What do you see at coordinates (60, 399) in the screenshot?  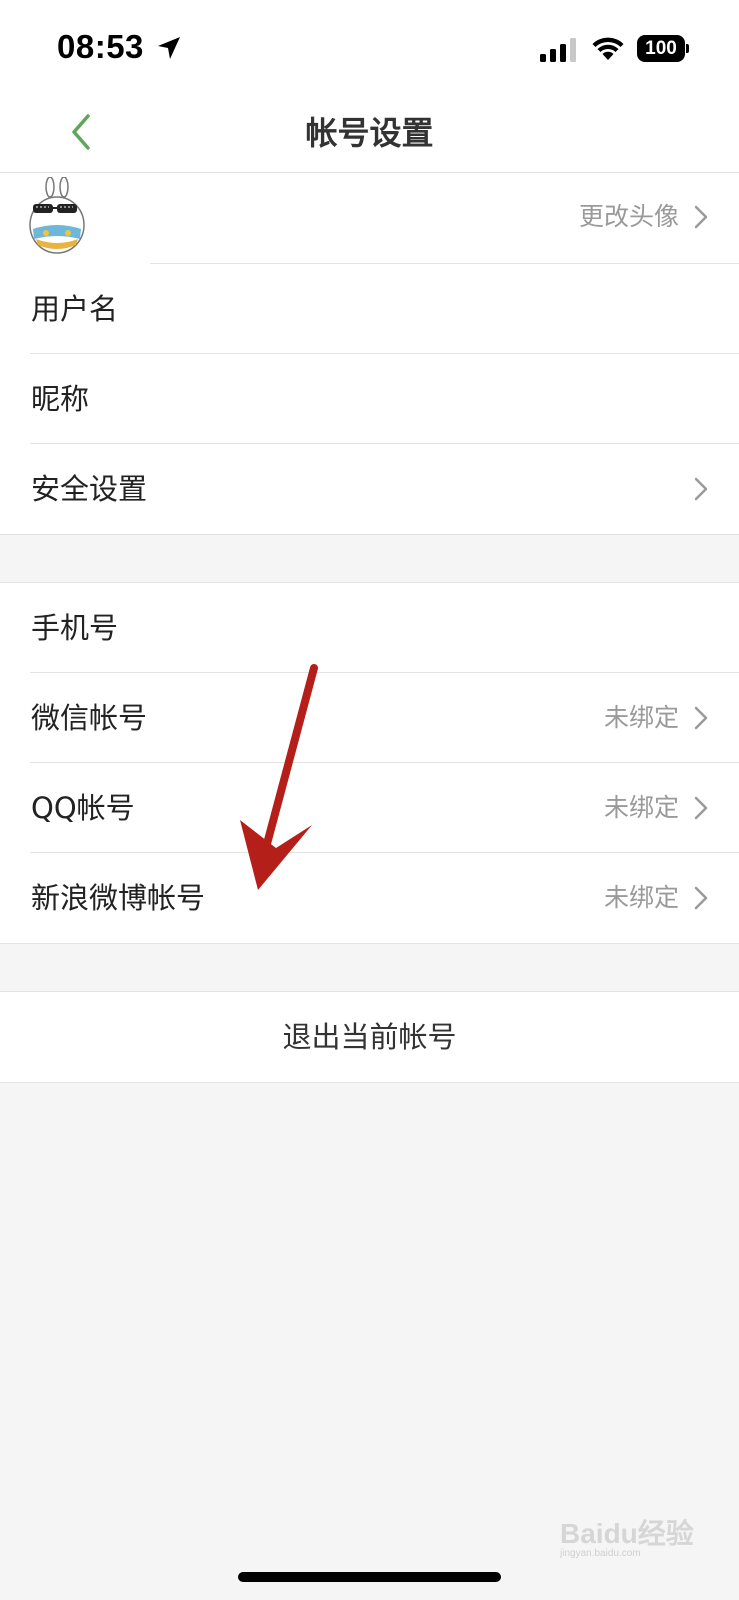 I see `nickname-label: 昵称` at bounding box center [60, 399].